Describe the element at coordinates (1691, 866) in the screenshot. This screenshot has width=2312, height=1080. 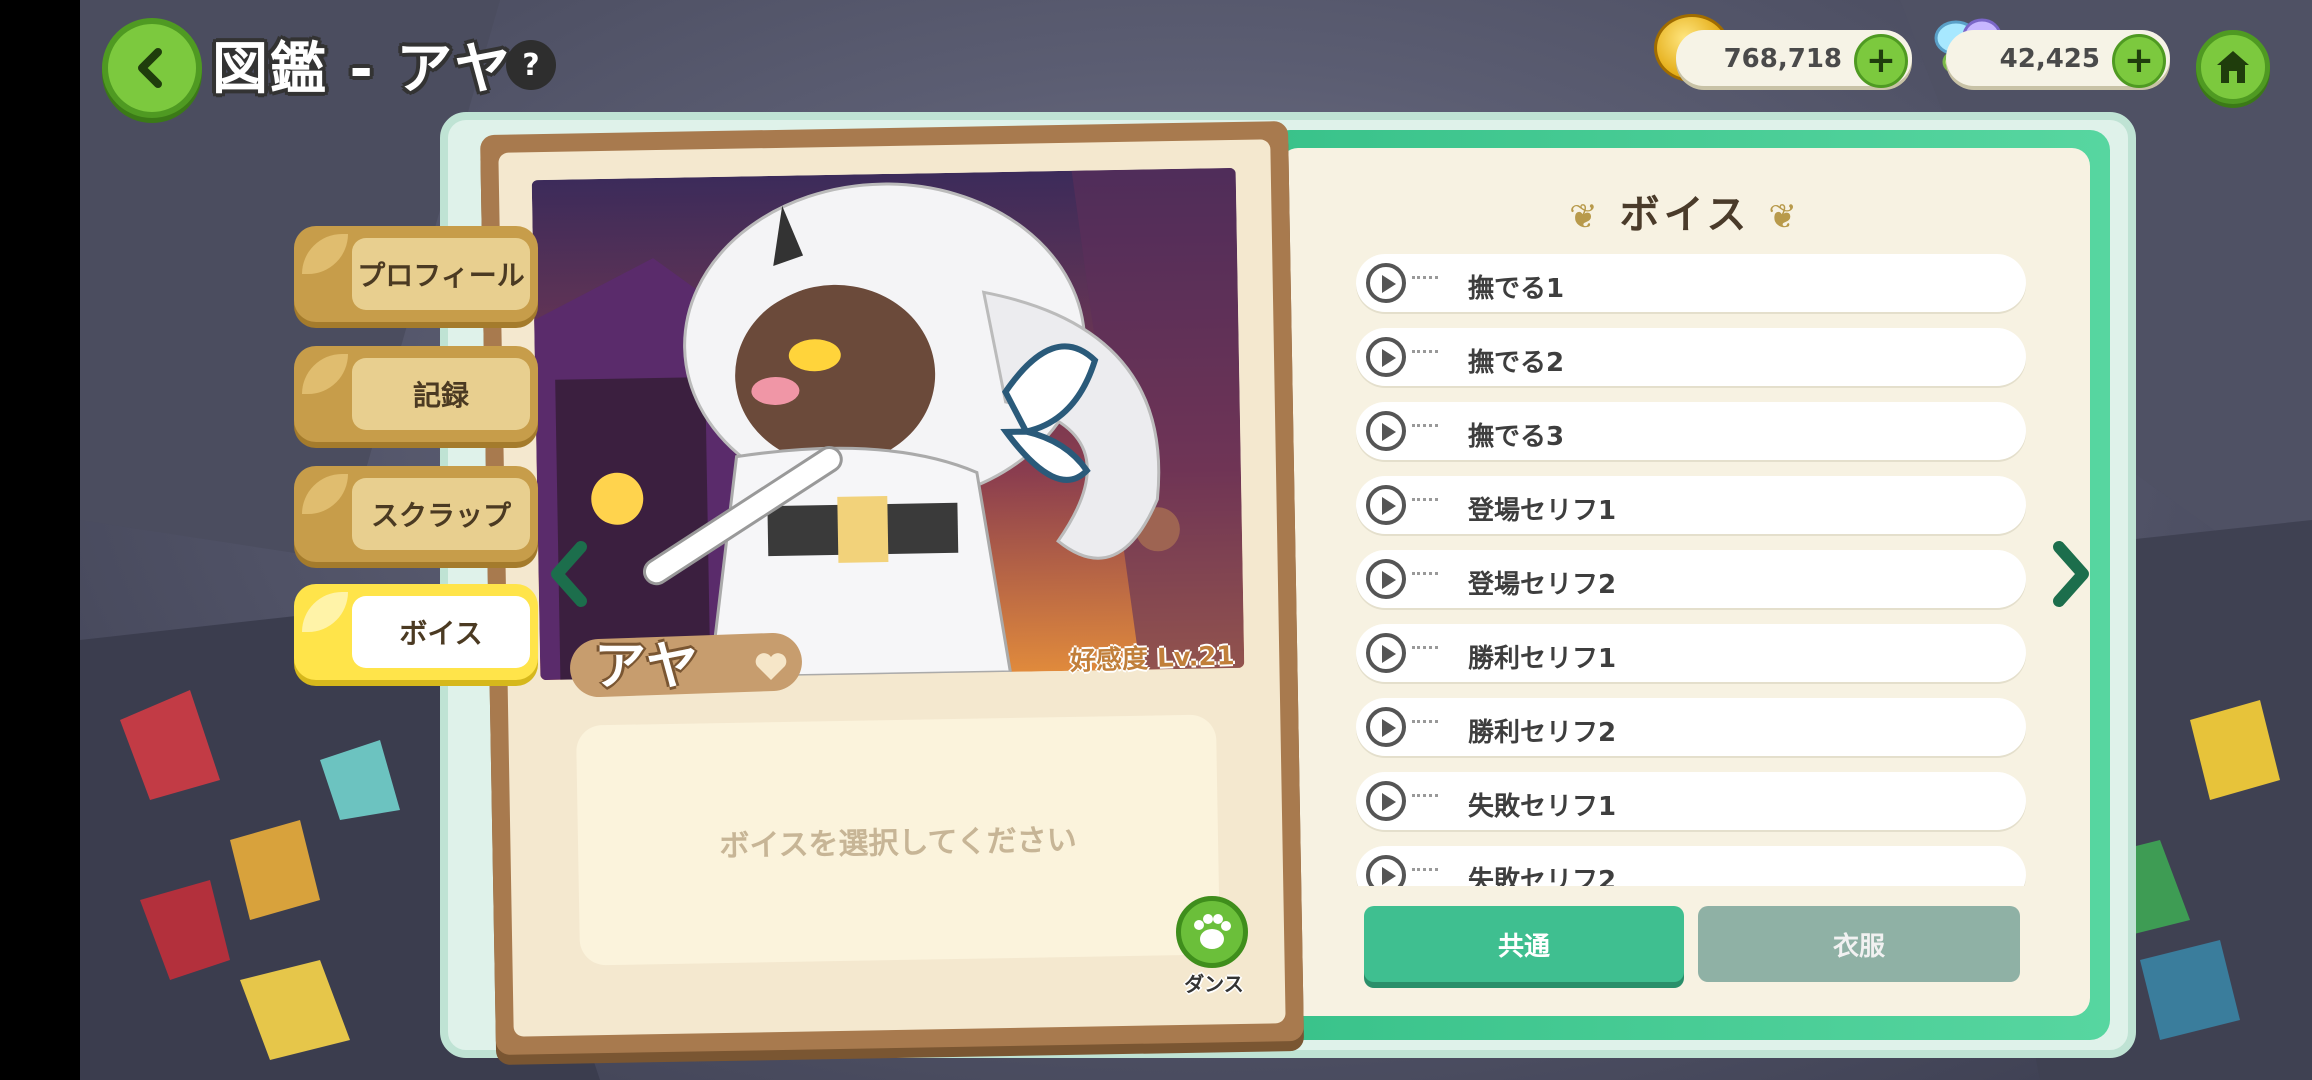
I see `voice-item: 失敗セリフ2` at that location.